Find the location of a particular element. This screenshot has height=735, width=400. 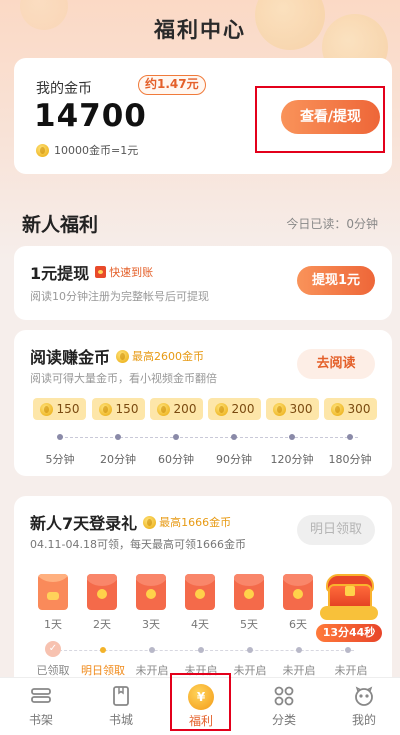

day-label: 4天 is located at coordinates (200, 624).